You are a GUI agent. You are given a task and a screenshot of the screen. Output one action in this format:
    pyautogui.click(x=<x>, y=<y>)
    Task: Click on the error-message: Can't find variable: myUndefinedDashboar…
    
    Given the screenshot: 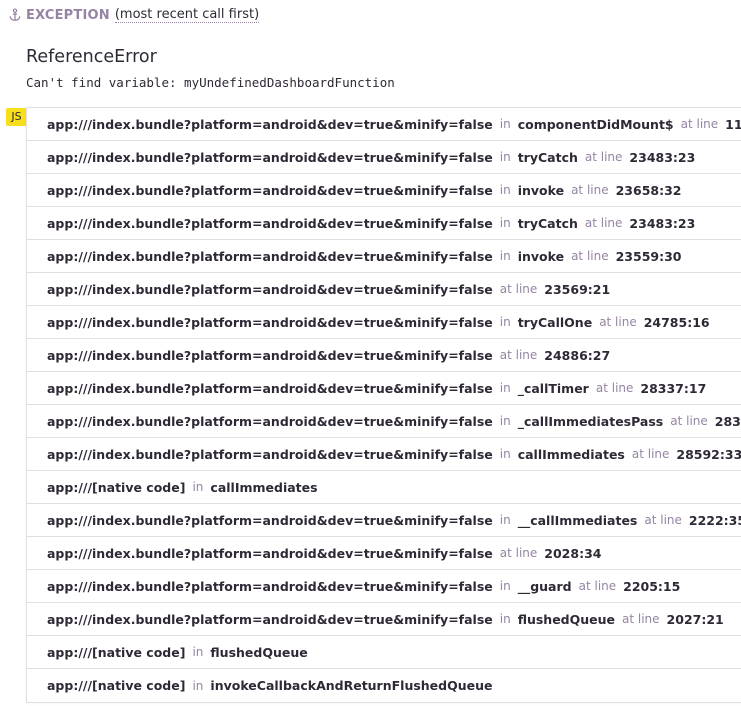 What is the action you would take?
    pyautogui.click(x=210, y=82)
    